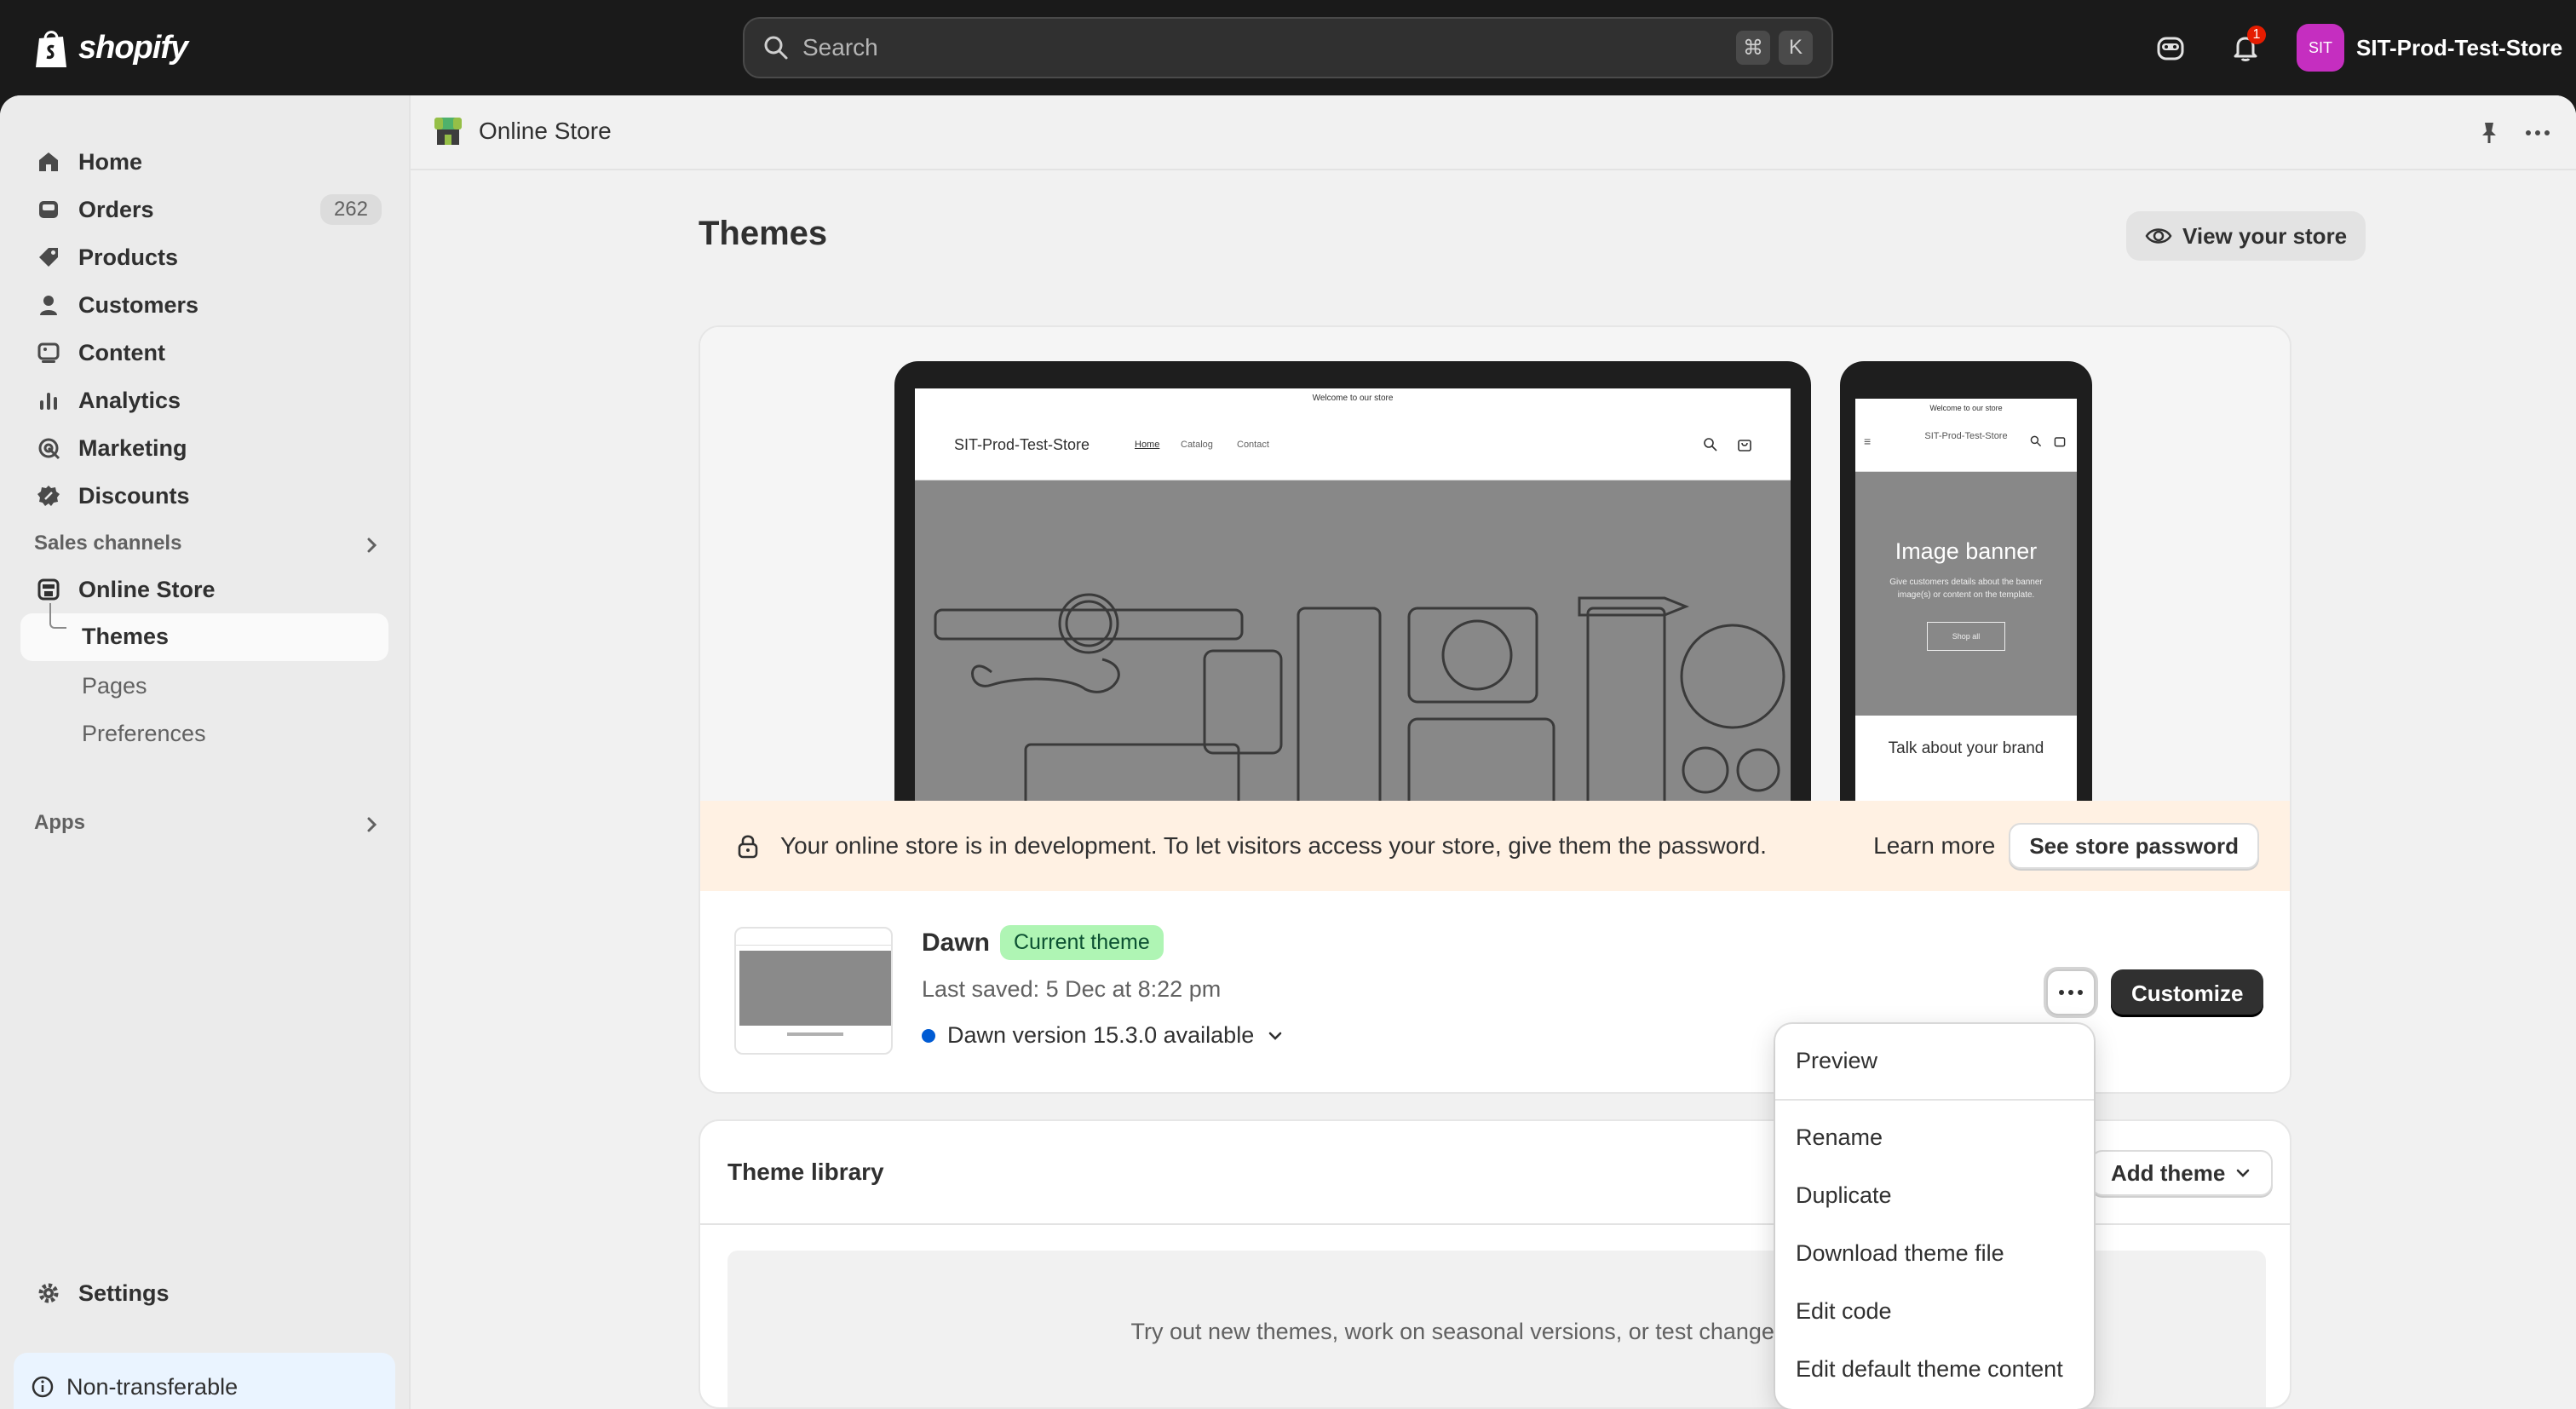 This screenshot has width=2576, height=1409. What do you see at coordinates (813, 940) in the screenshot?
I see `thumbnail-header` at bounding box center [813, 940].